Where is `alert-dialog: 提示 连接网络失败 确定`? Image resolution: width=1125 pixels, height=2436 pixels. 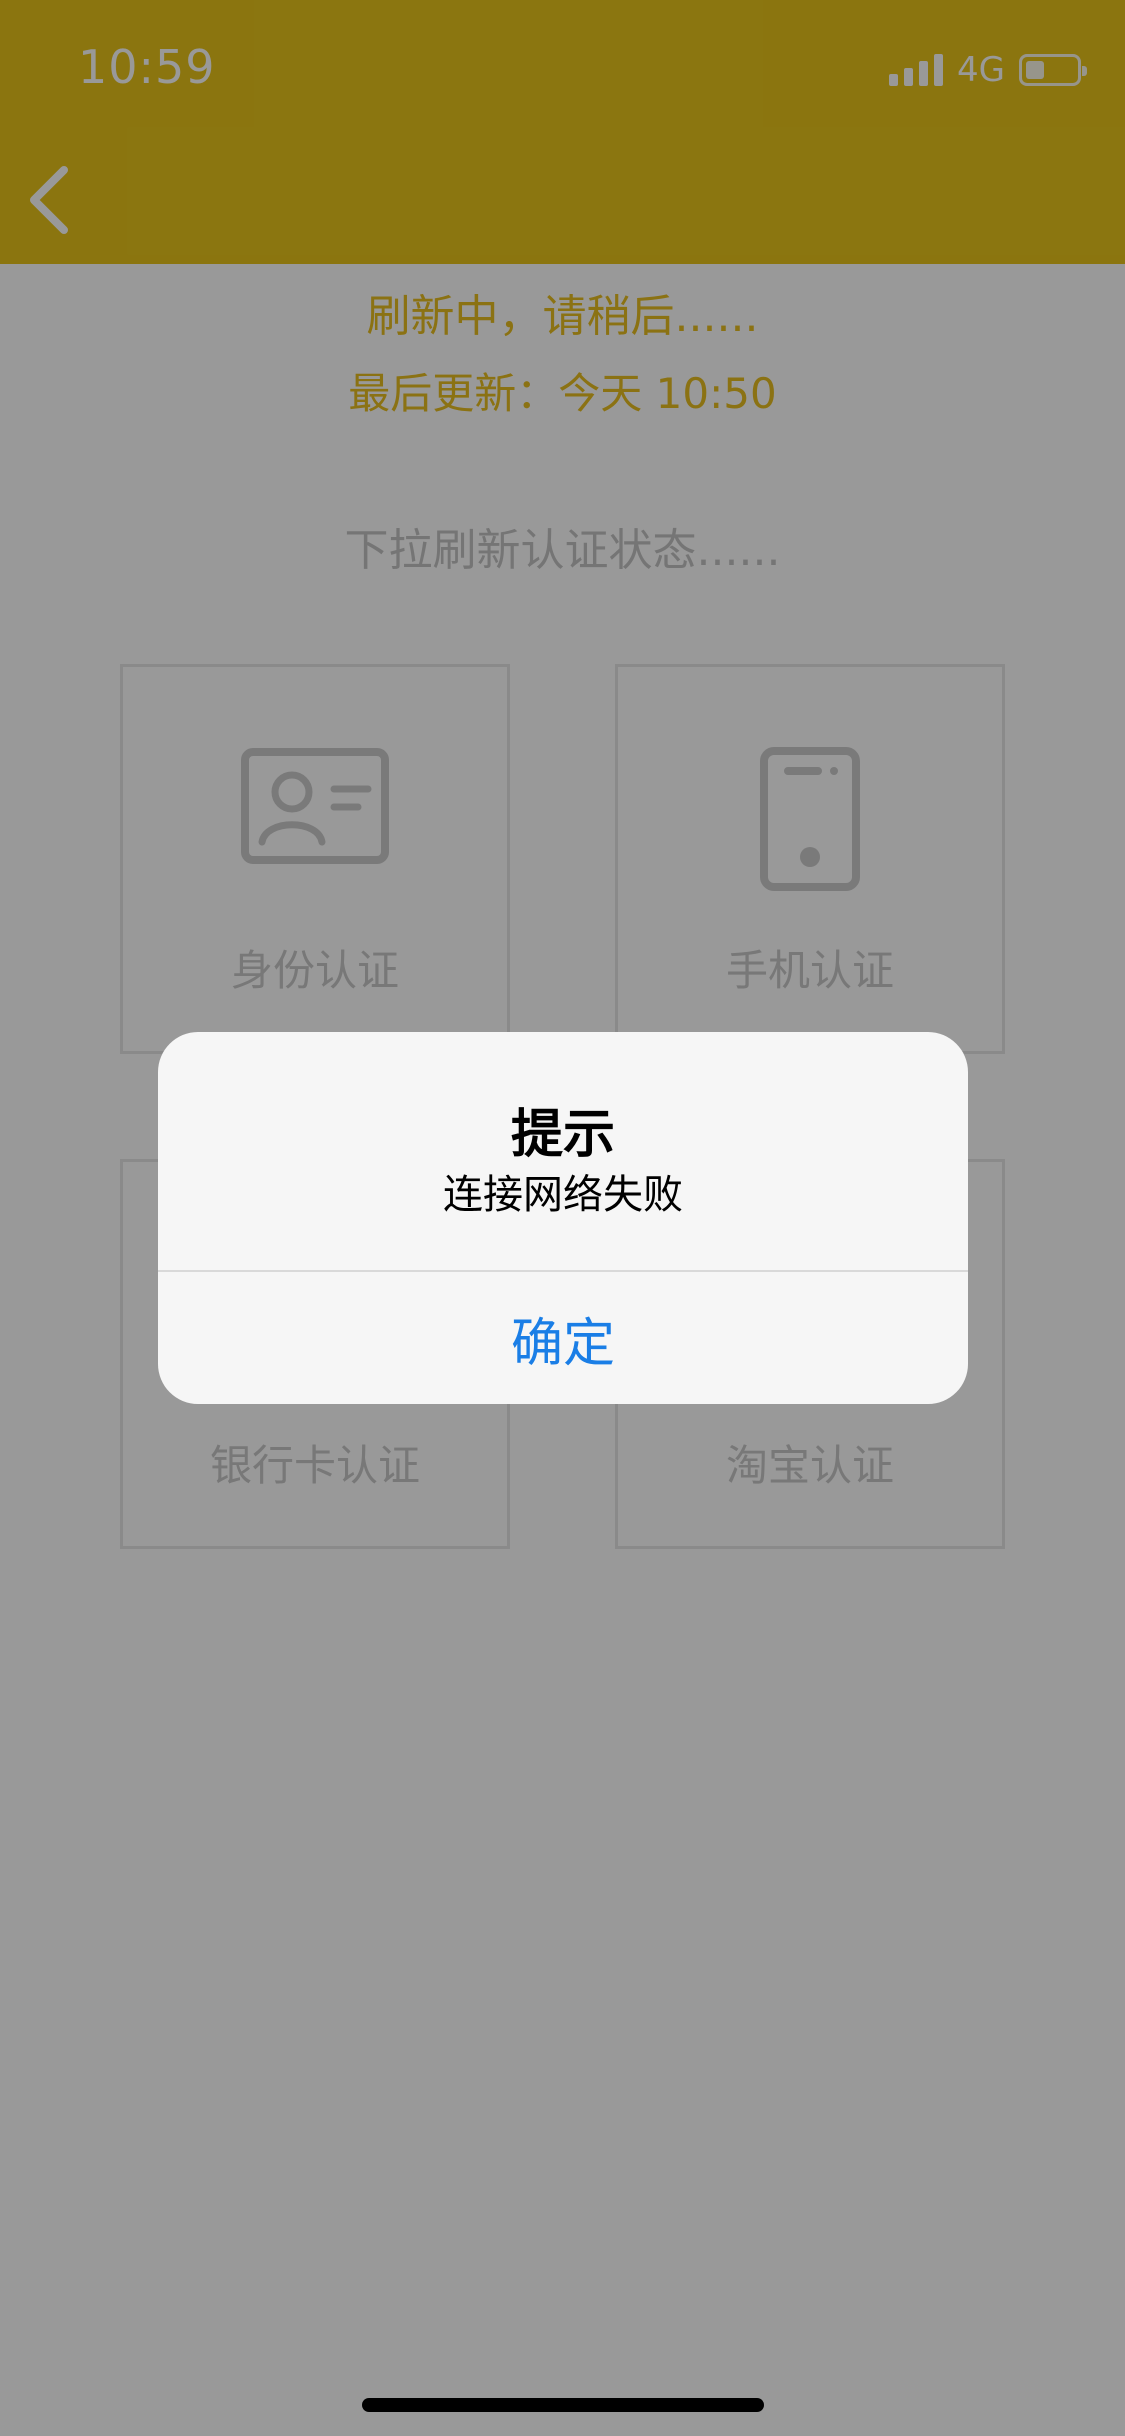 alert-dialog: 提示 连接网络失败 确定 is located at coordinates (563, 1218).